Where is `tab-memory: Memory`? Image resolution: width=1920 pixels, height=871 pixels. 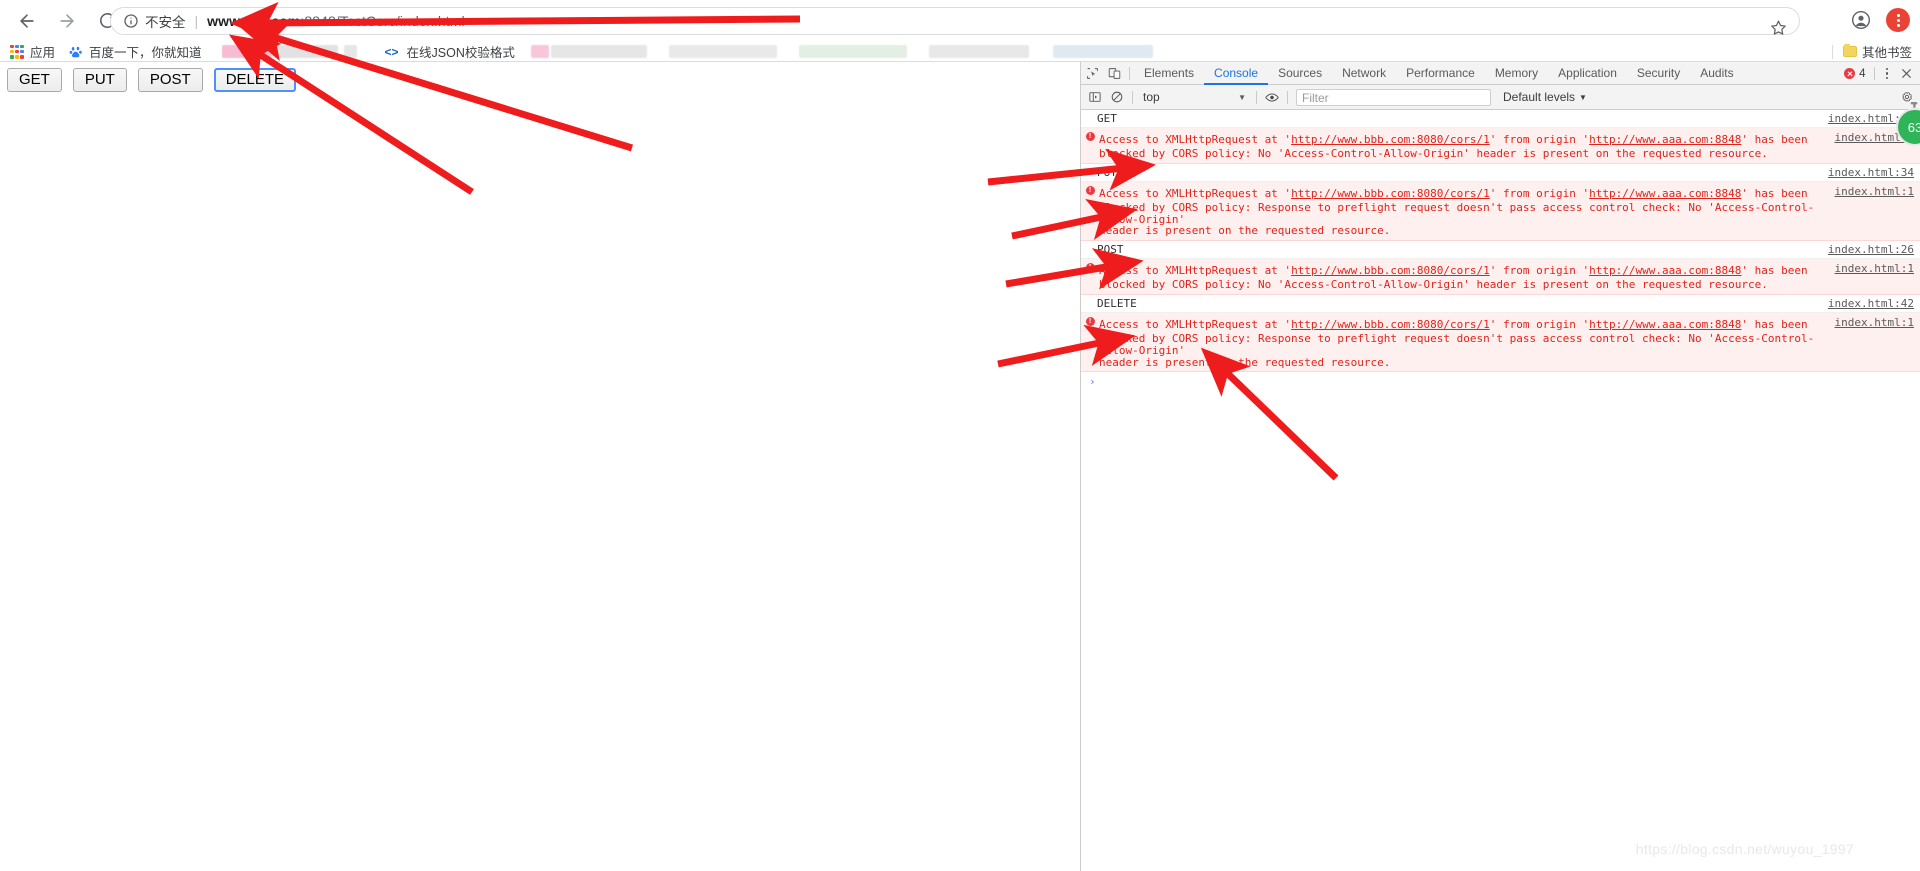 tab-memory: Memory is located at coordinates (1516, 73).